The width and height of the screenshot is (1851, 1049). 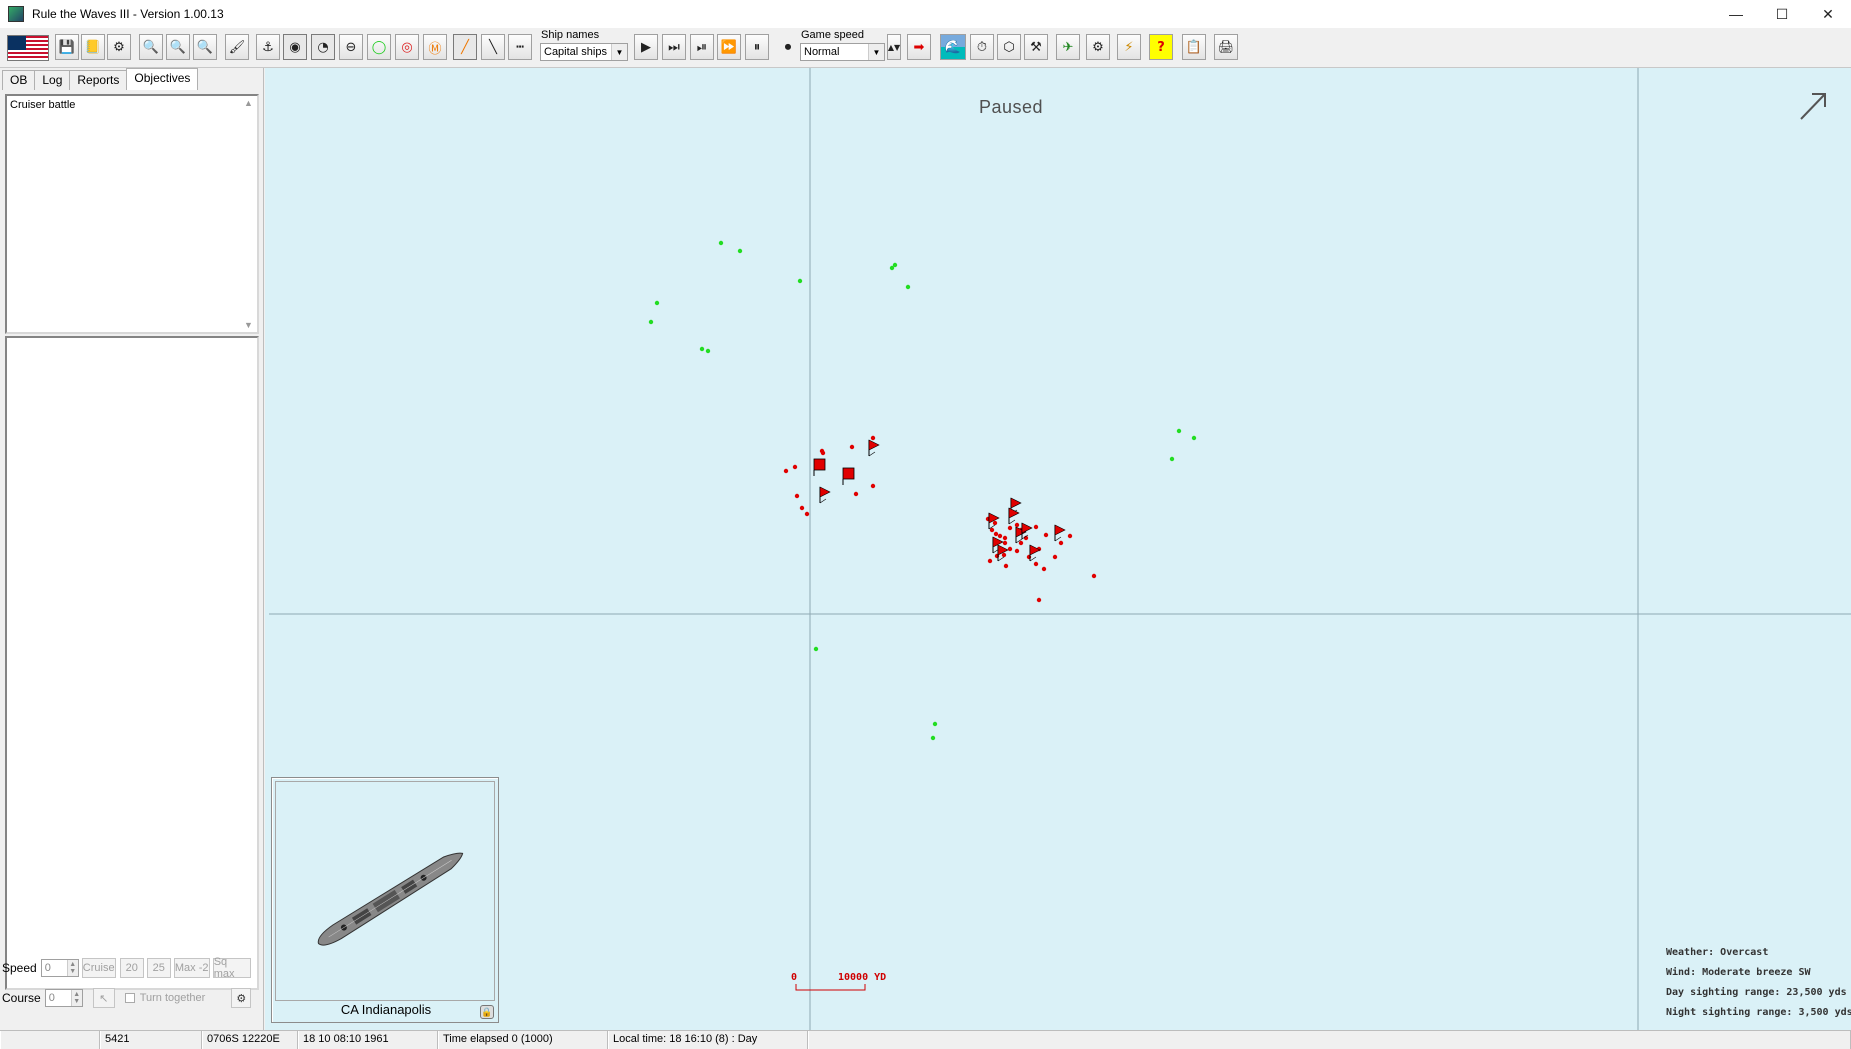 What do you see at coordinates (98, 968) in the screenshot?
I see `cruise-button: Cruise` at bounding box center [98, 968].